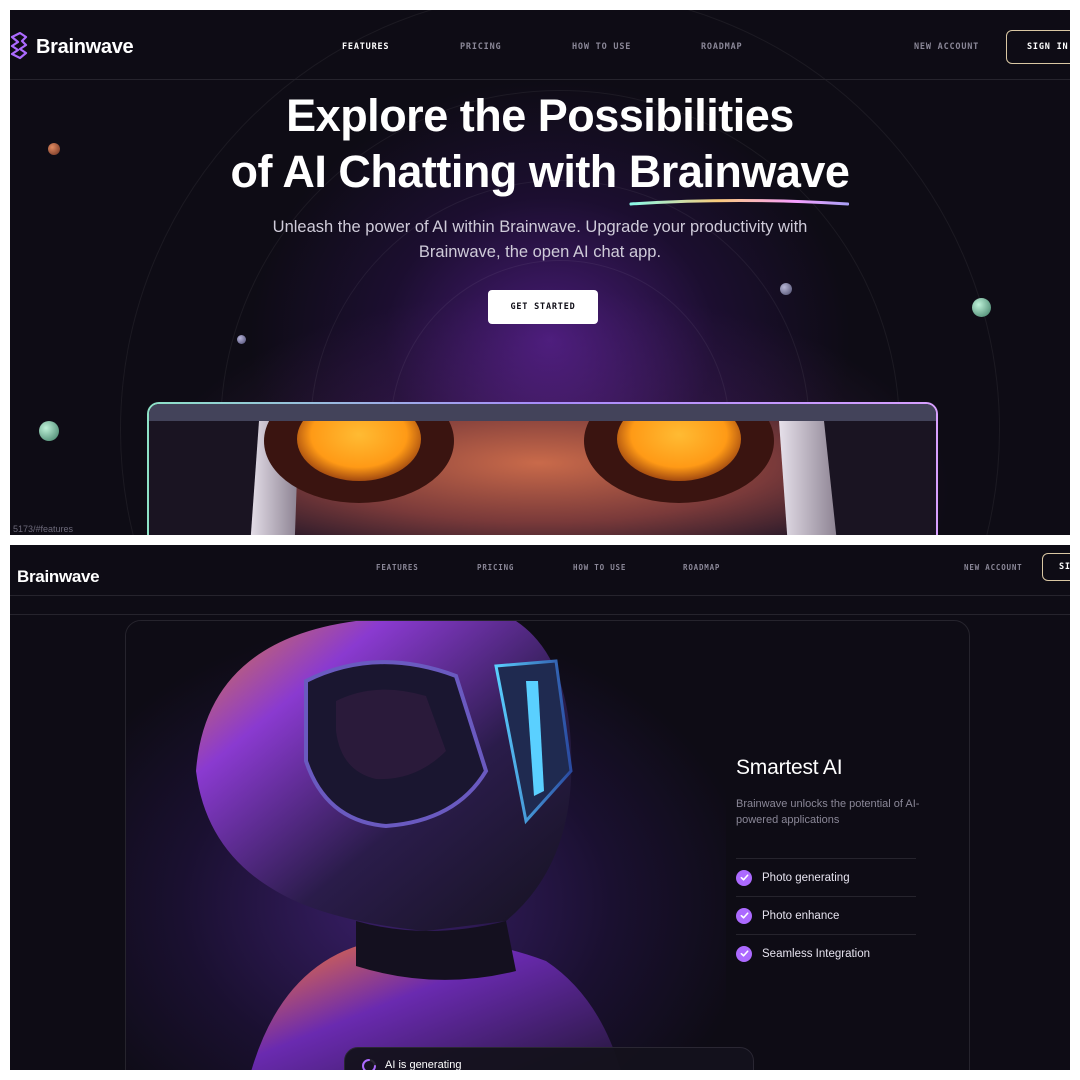 The width and height of the screenshot is (1080, 1080). Describe the element at coordinates (789, 767) in the screenshot. I see `feature-title: Smartest AI` at that location.